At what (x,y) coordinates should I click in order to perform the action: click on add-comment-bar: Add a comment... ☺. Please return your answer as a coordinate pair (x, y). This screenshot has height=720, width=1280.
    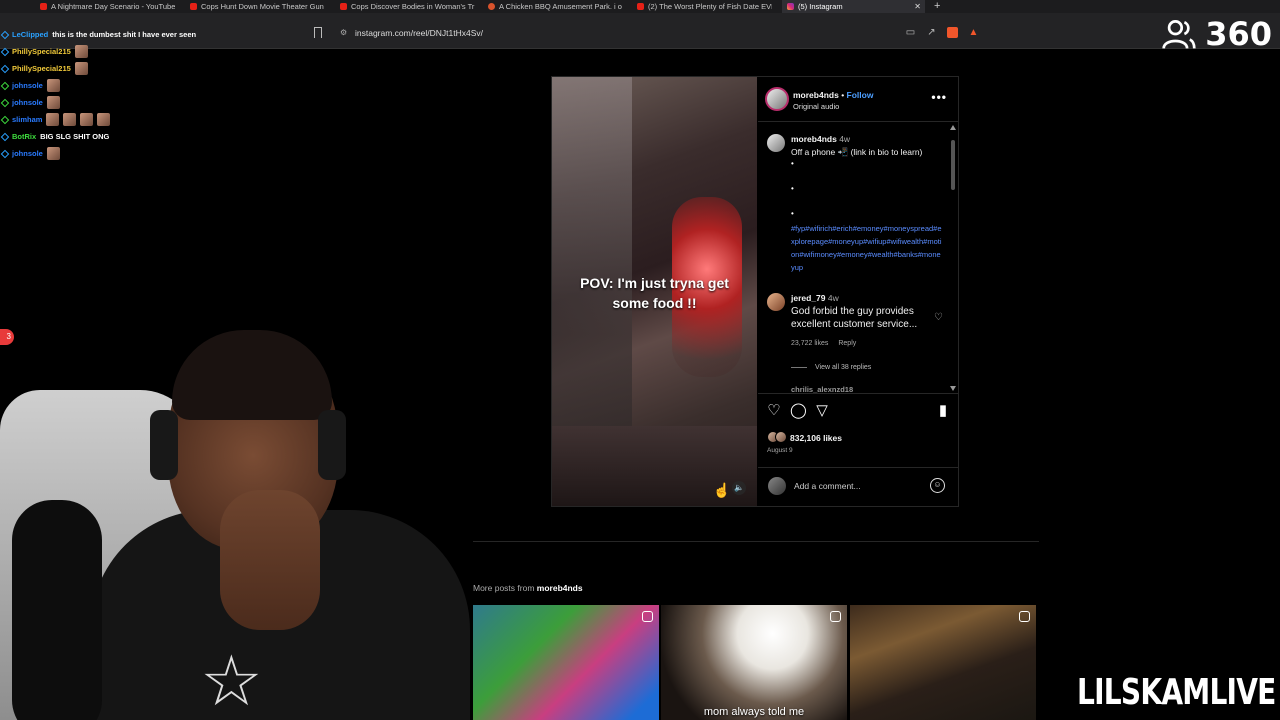
    Looking at the image, I should click on (858, 486).